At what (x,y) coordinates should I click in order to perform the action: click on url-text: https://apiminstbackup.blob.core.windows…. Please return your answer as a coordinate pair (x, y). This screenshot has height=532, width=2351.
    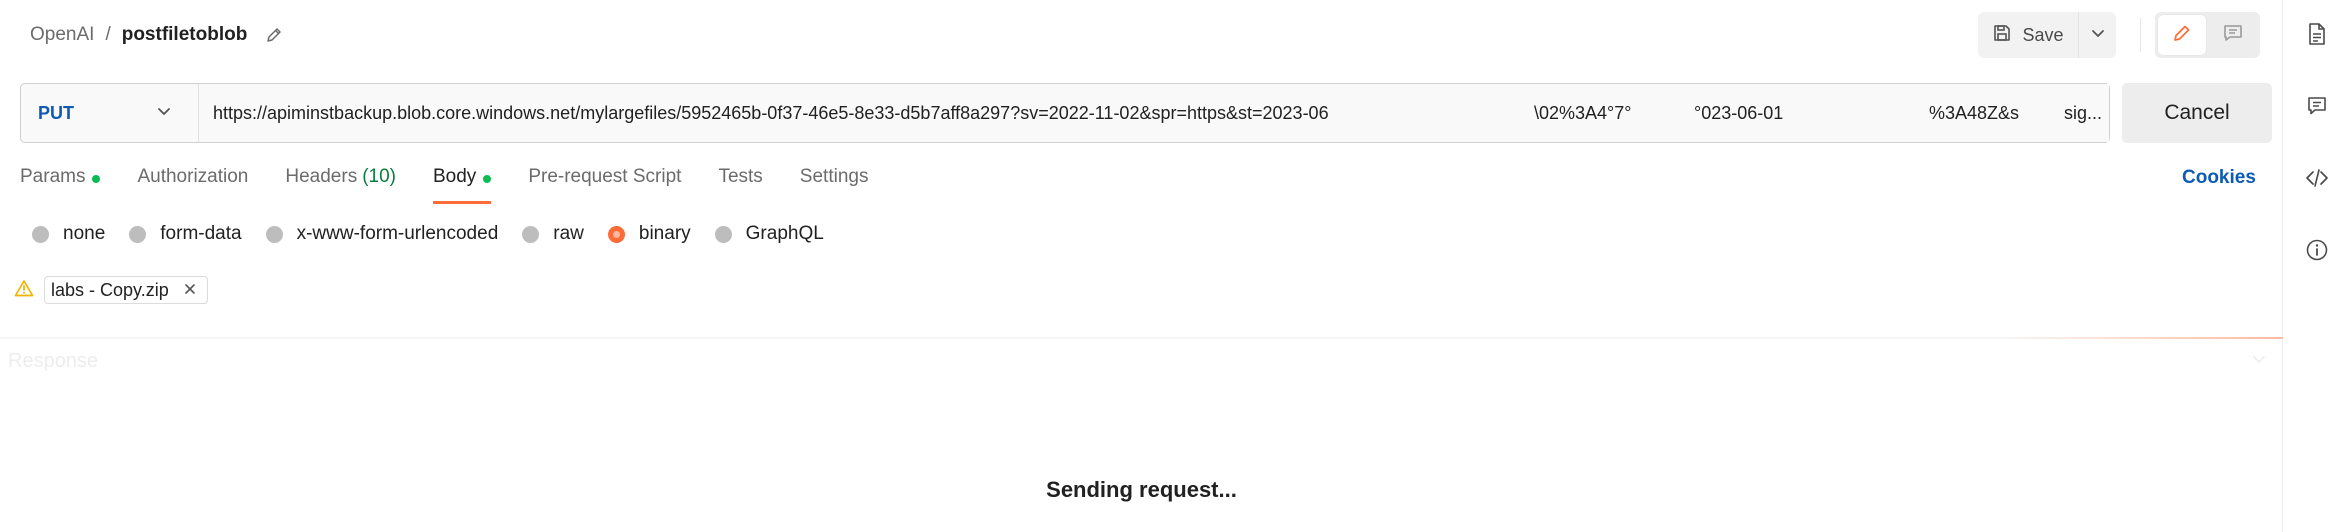
    Looking at the image, I should click on (771, 112).